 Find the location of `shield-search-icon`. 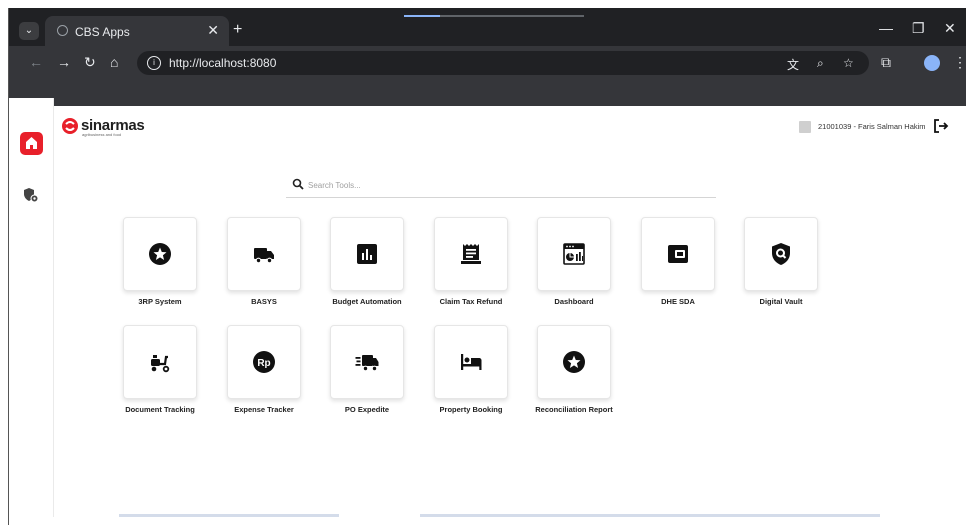

shield-search-icon is located at coordinates (781, 254).